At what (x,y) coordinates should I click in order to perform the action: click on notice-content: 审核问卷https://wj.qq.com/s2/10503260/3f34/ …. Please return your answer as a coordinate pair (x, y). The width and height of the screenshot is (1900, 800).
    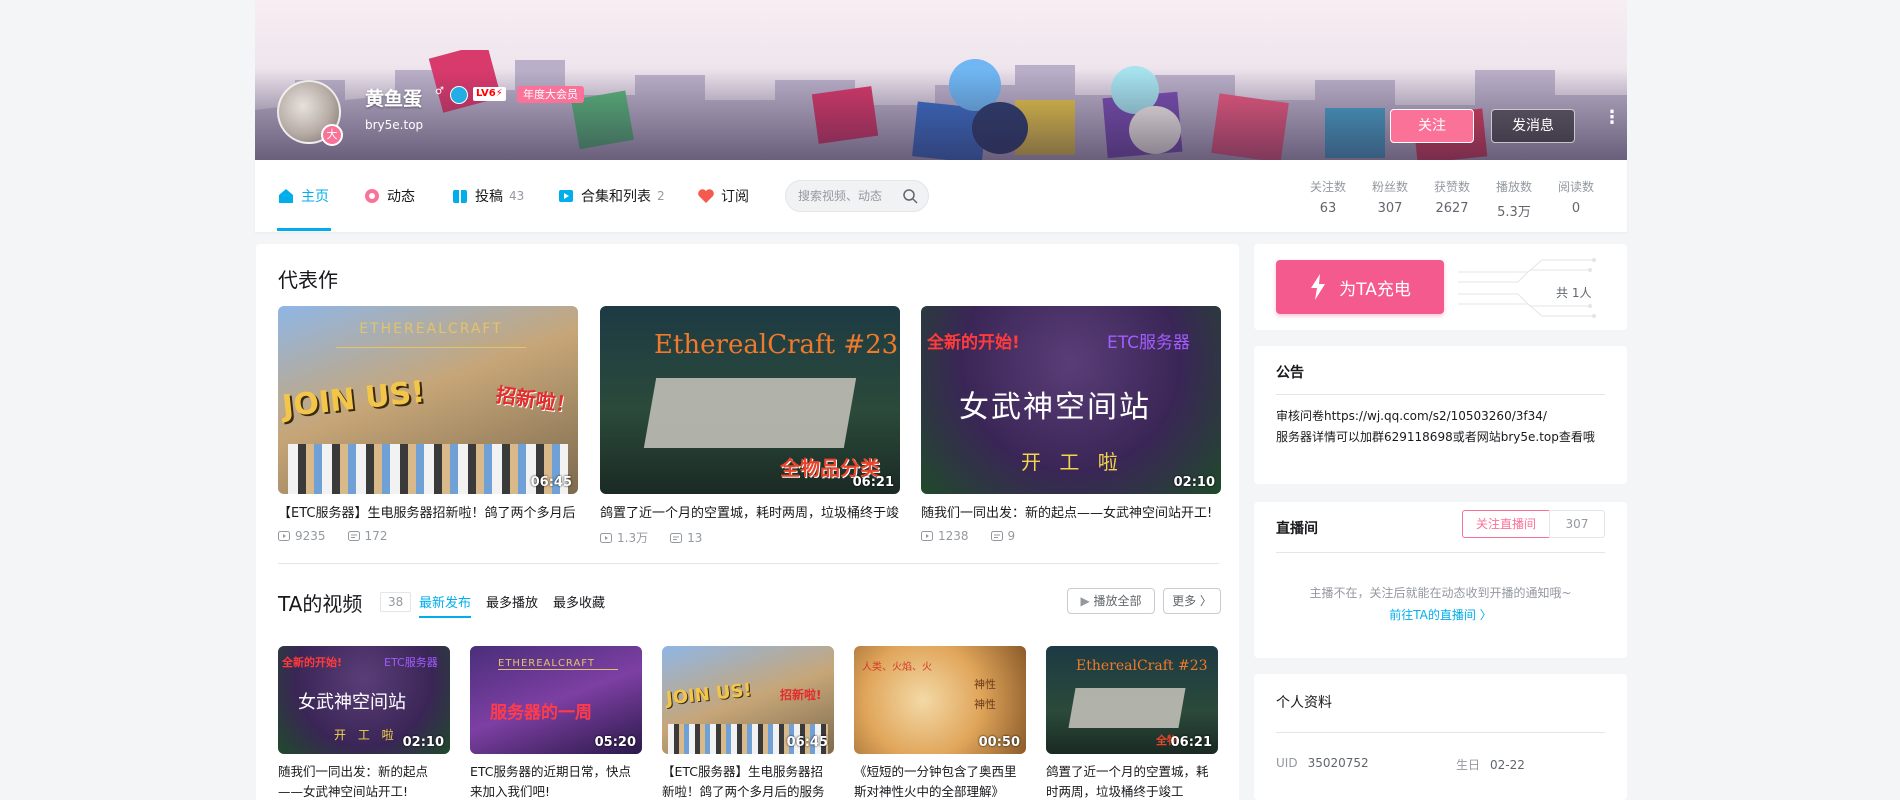
    Looking at the image, I should click on (1435, 426).